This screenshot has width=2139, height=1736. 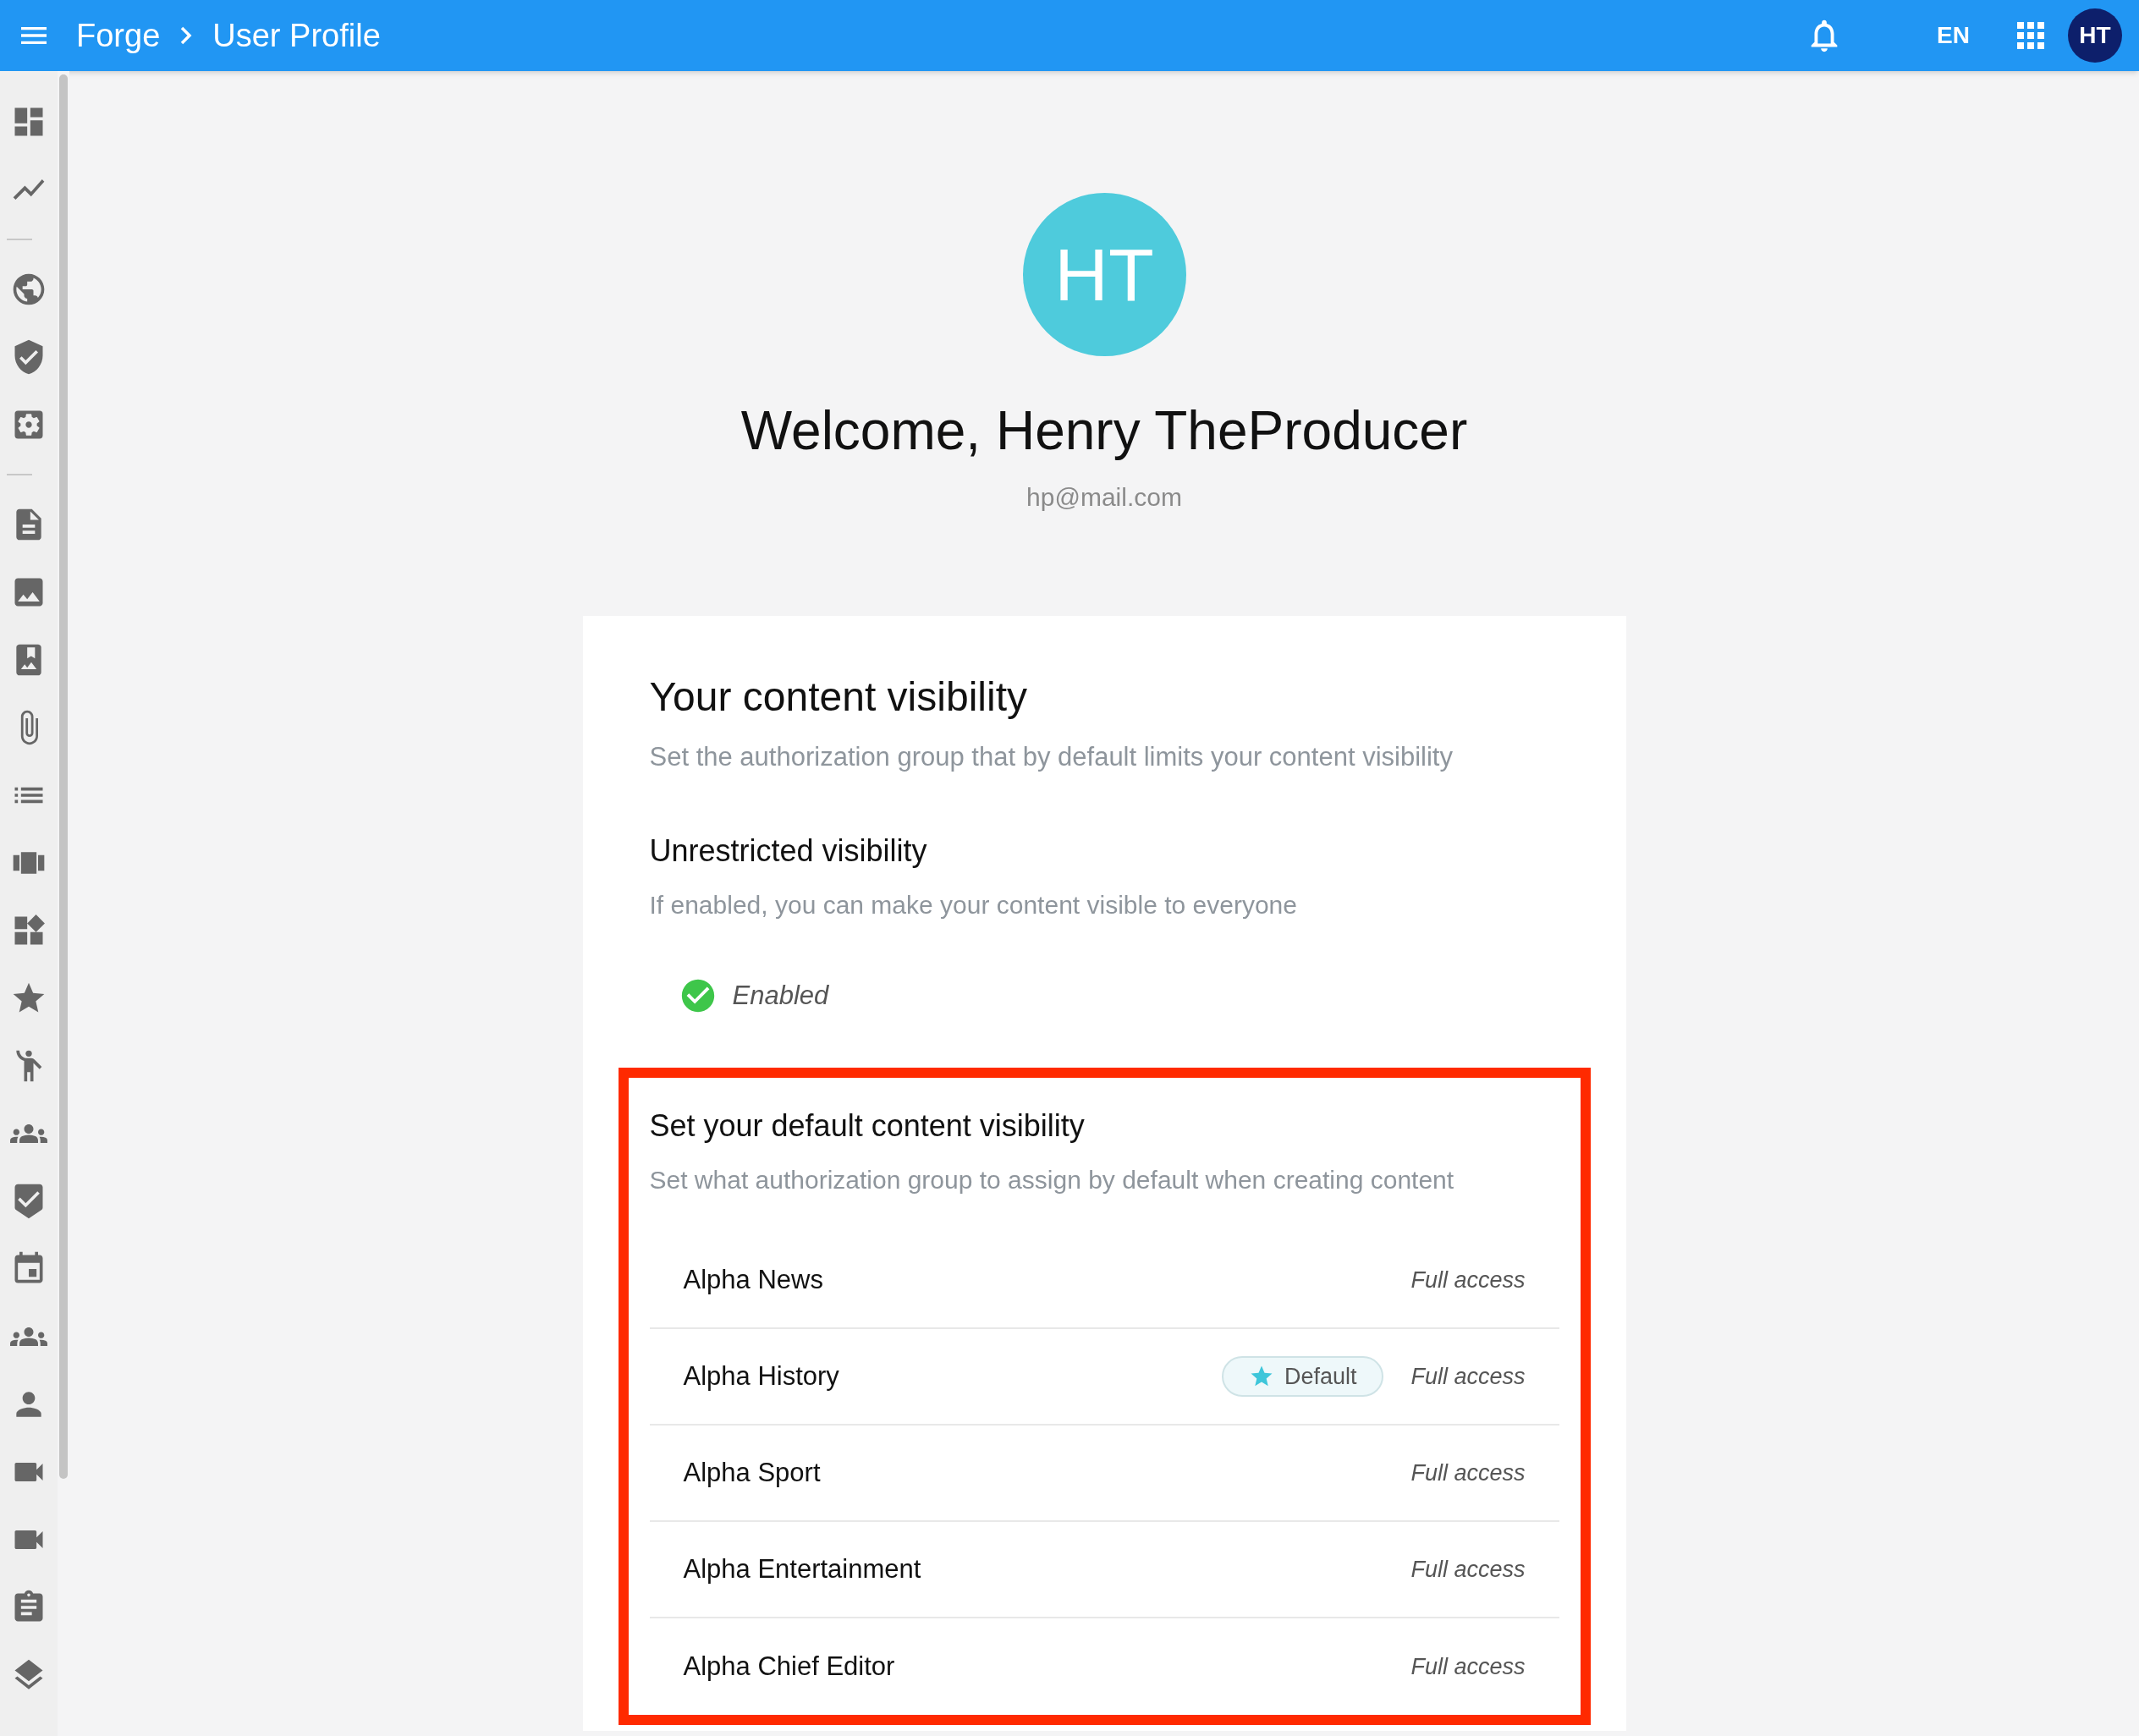 I want to click on group-name: Alpha History, so click(x=761, y=1376).